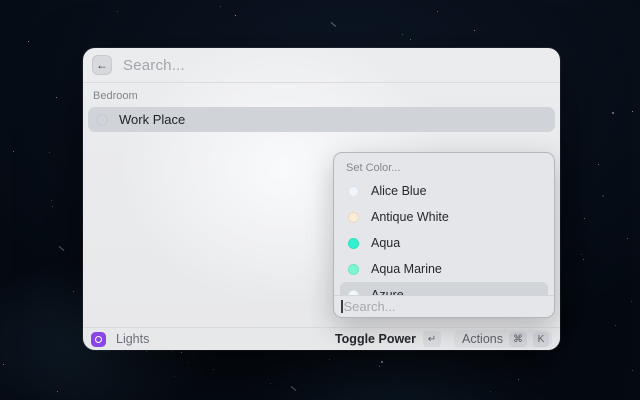 This screenshot has height=400, width=640. What do you see at coordinates (152, 119) in the screenshot?
I see `list-item-label: Work Place` at bounding box center [152, 119].